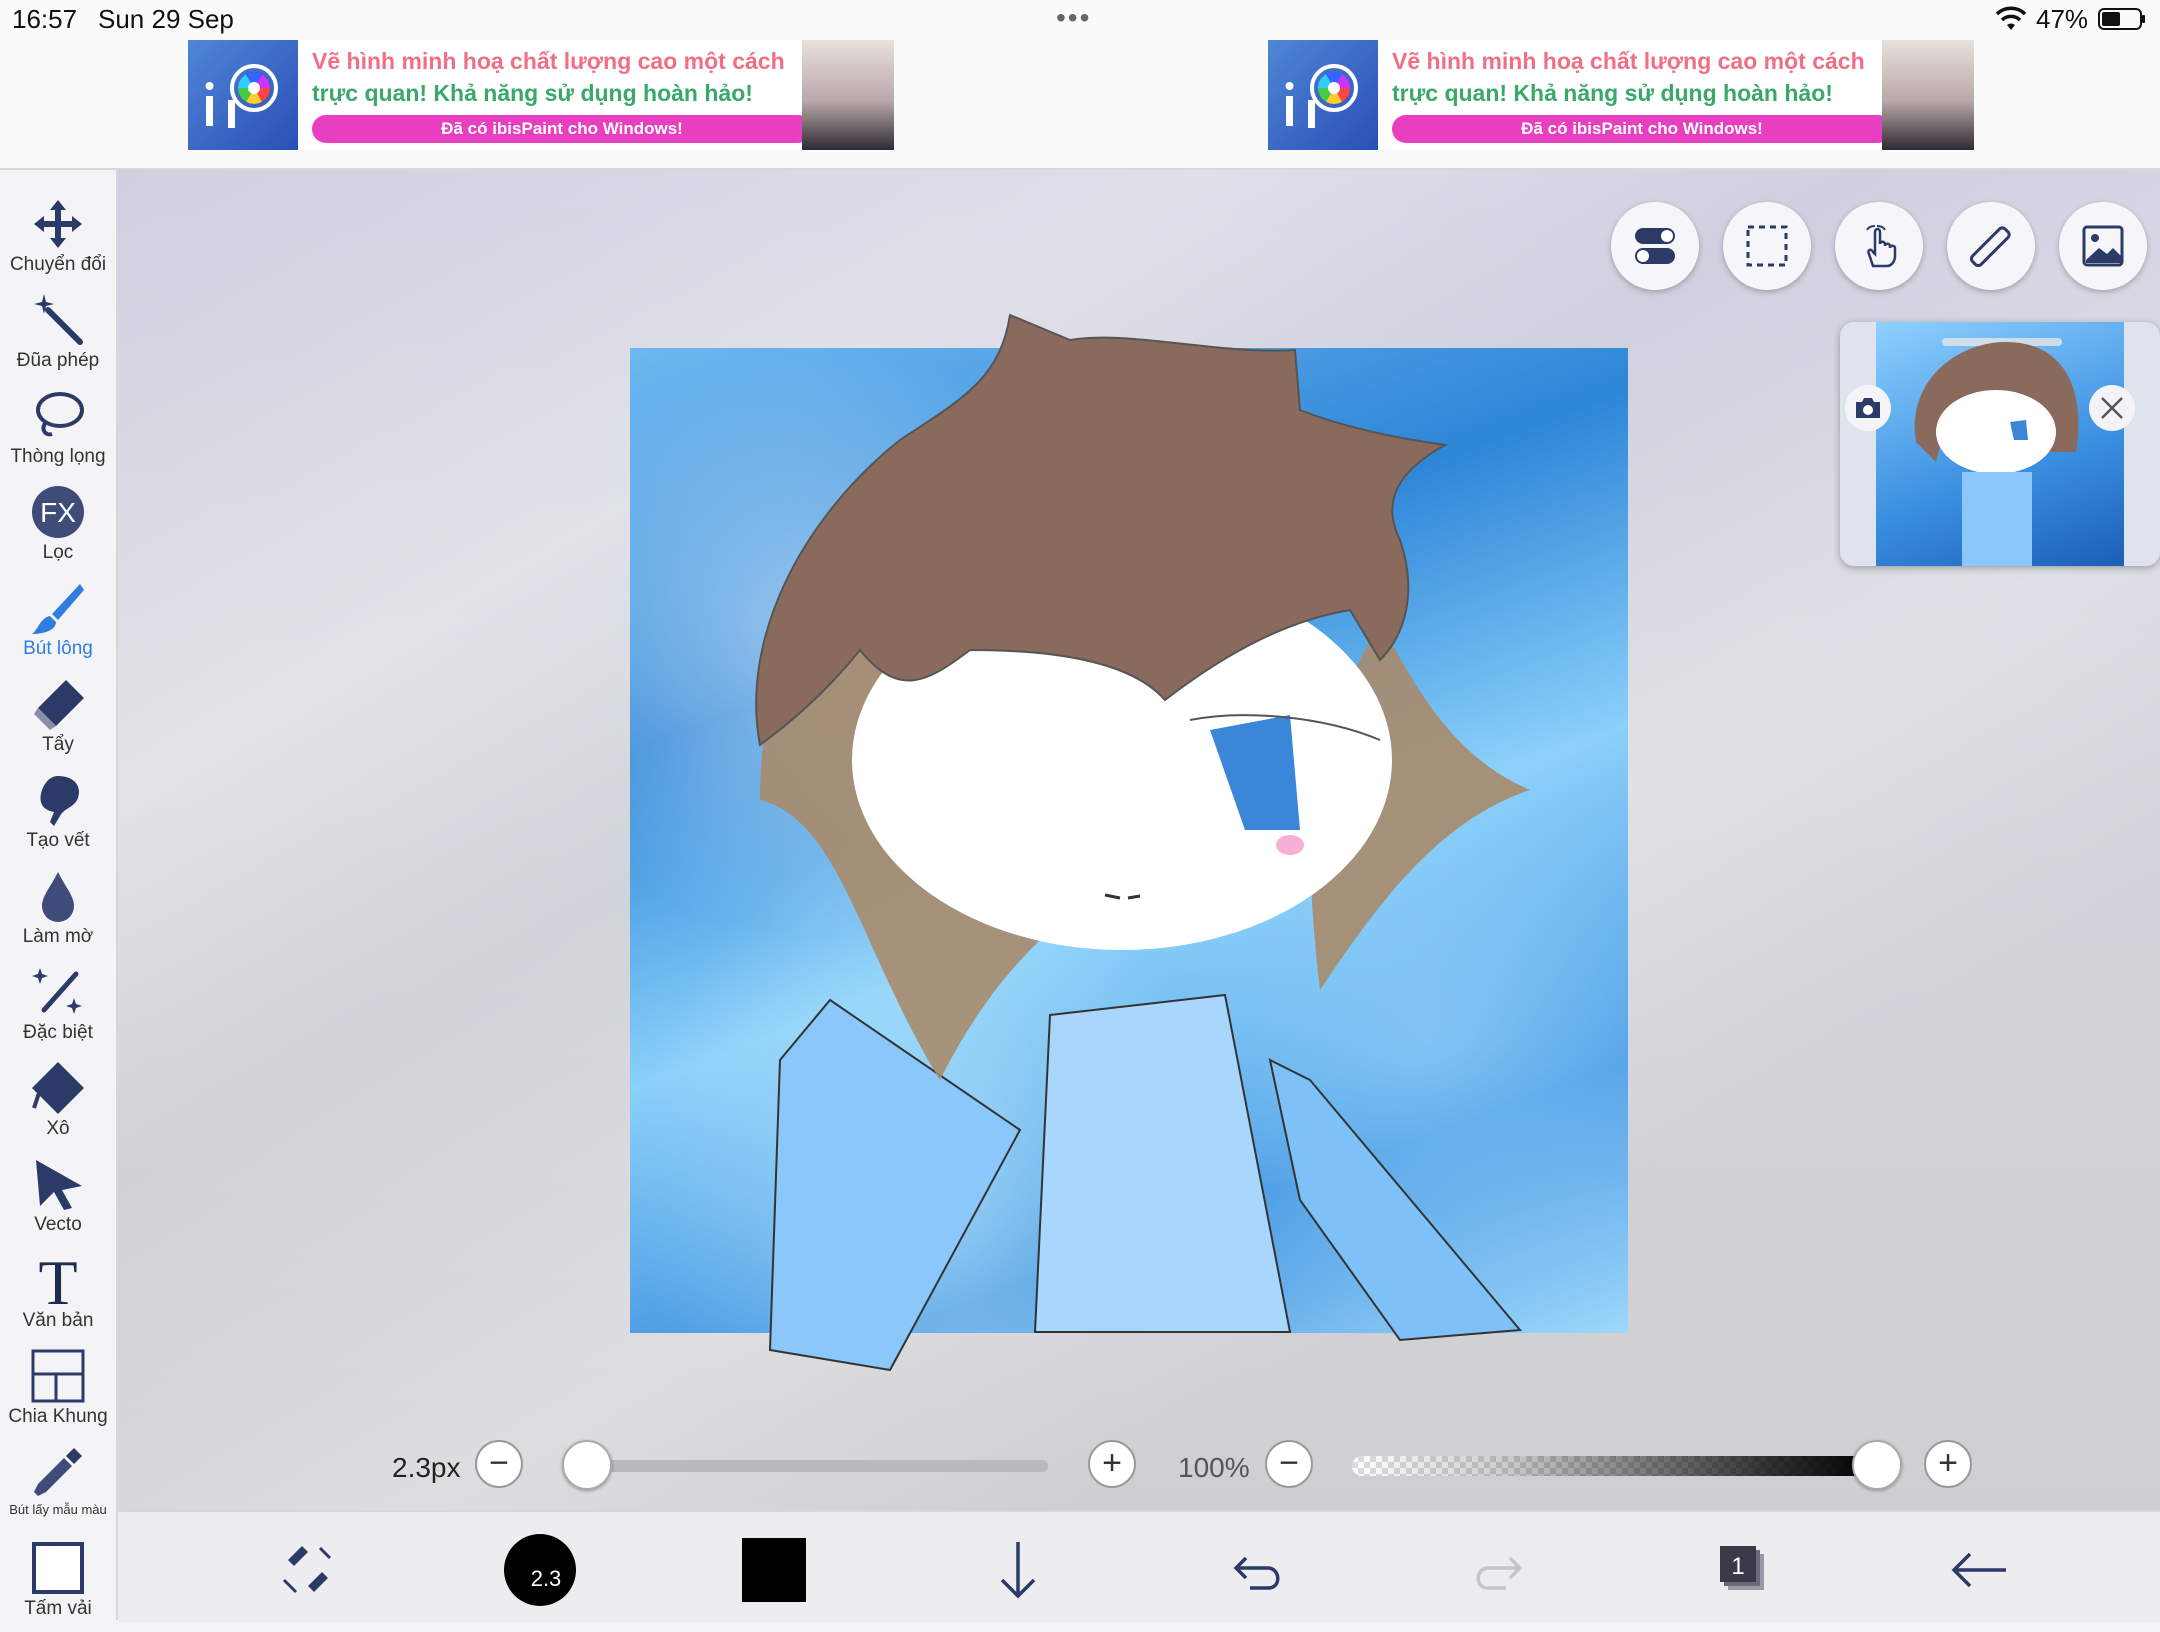 This screenshot has width=2160, height=1632. What do you see at coordinates (1498, 1570) in the screenshot?
I see `redo-icon` at bounding box center [1498, 1570].